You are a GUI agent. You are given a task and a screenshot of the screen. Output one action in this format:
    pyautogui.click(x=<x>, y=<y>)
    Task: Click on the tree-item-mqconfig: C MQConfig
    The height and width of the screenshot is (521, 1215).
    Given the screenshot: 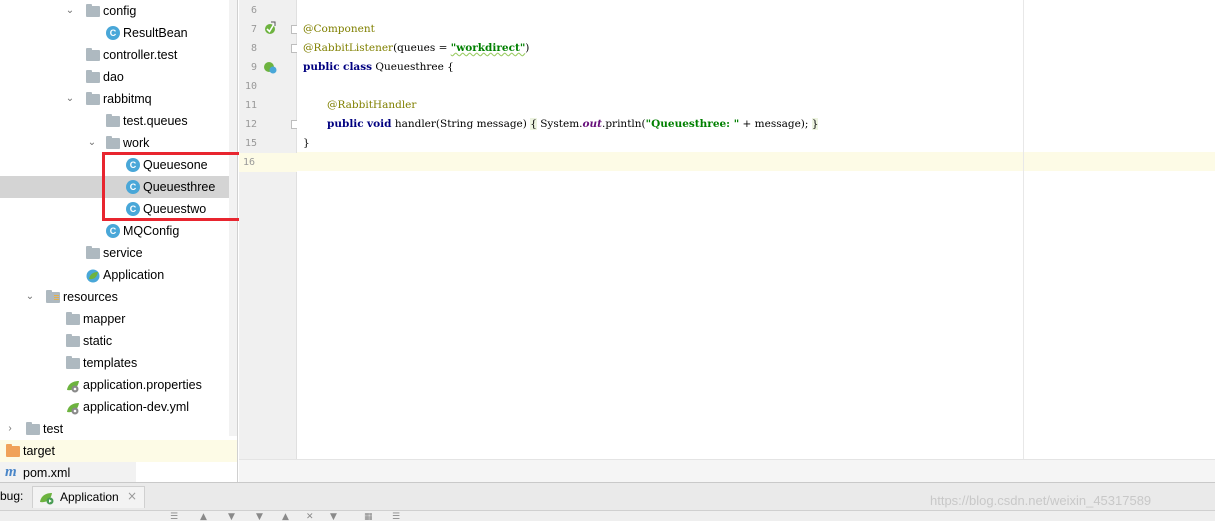 What is the action you would take?
    pyautogui.click(x=114, y=231)
    